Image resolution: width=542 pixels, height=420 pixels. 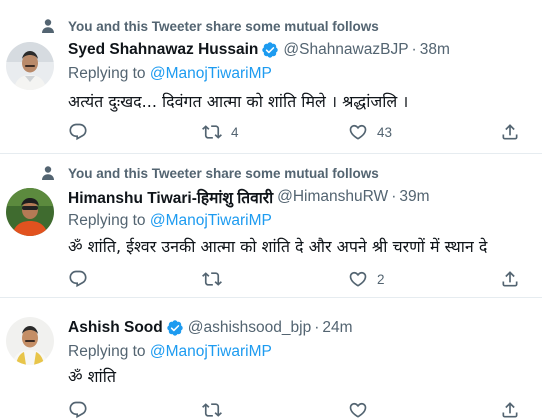 I want to click on author-handle: @ShahnawazBJP, so click(x=345, y=50).